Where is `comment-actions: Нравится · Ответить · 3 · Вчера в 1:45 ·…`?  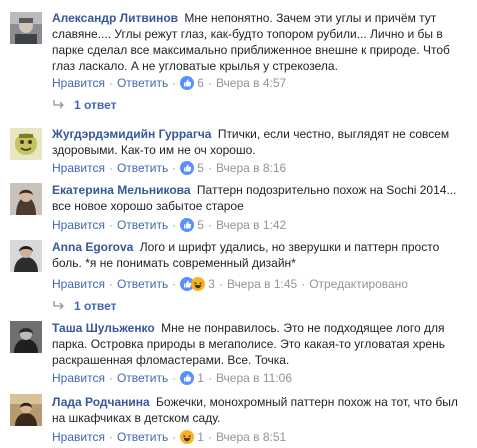 comment-actions: Нравится · Ответить · 3 · Вчера в 1:45 ·… is located at coordinates (230, 284).